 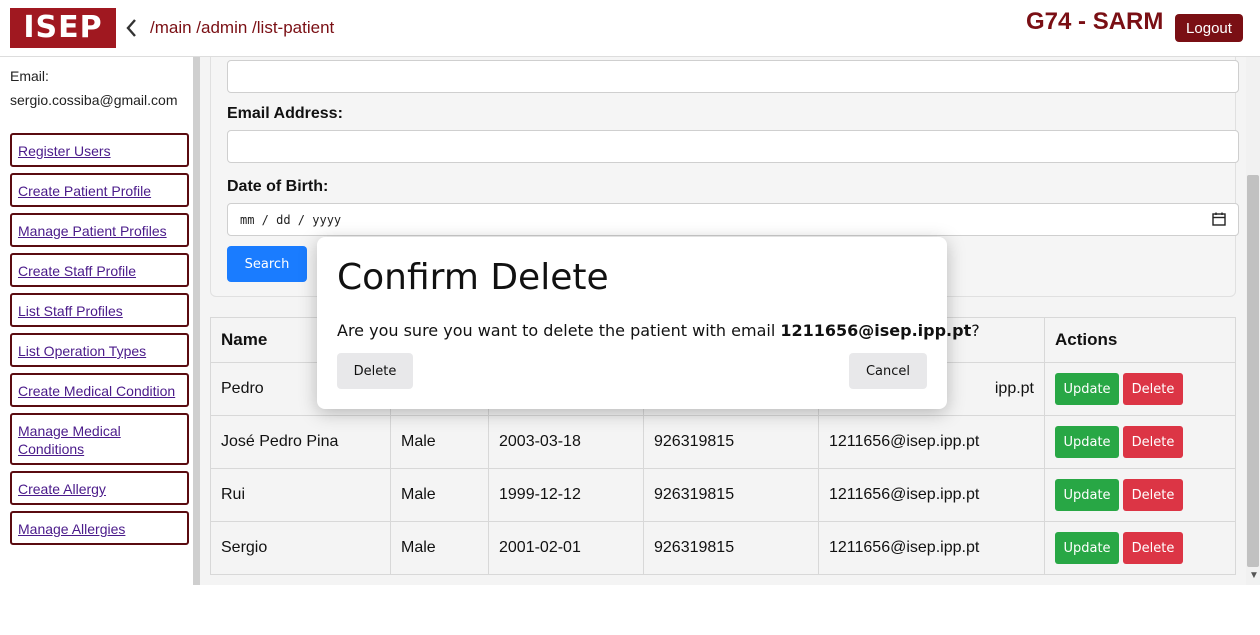 What do you see at coordinates (733, 76) in the screenshot?
I see `previous-field-input` at bounding box center [733, 76].